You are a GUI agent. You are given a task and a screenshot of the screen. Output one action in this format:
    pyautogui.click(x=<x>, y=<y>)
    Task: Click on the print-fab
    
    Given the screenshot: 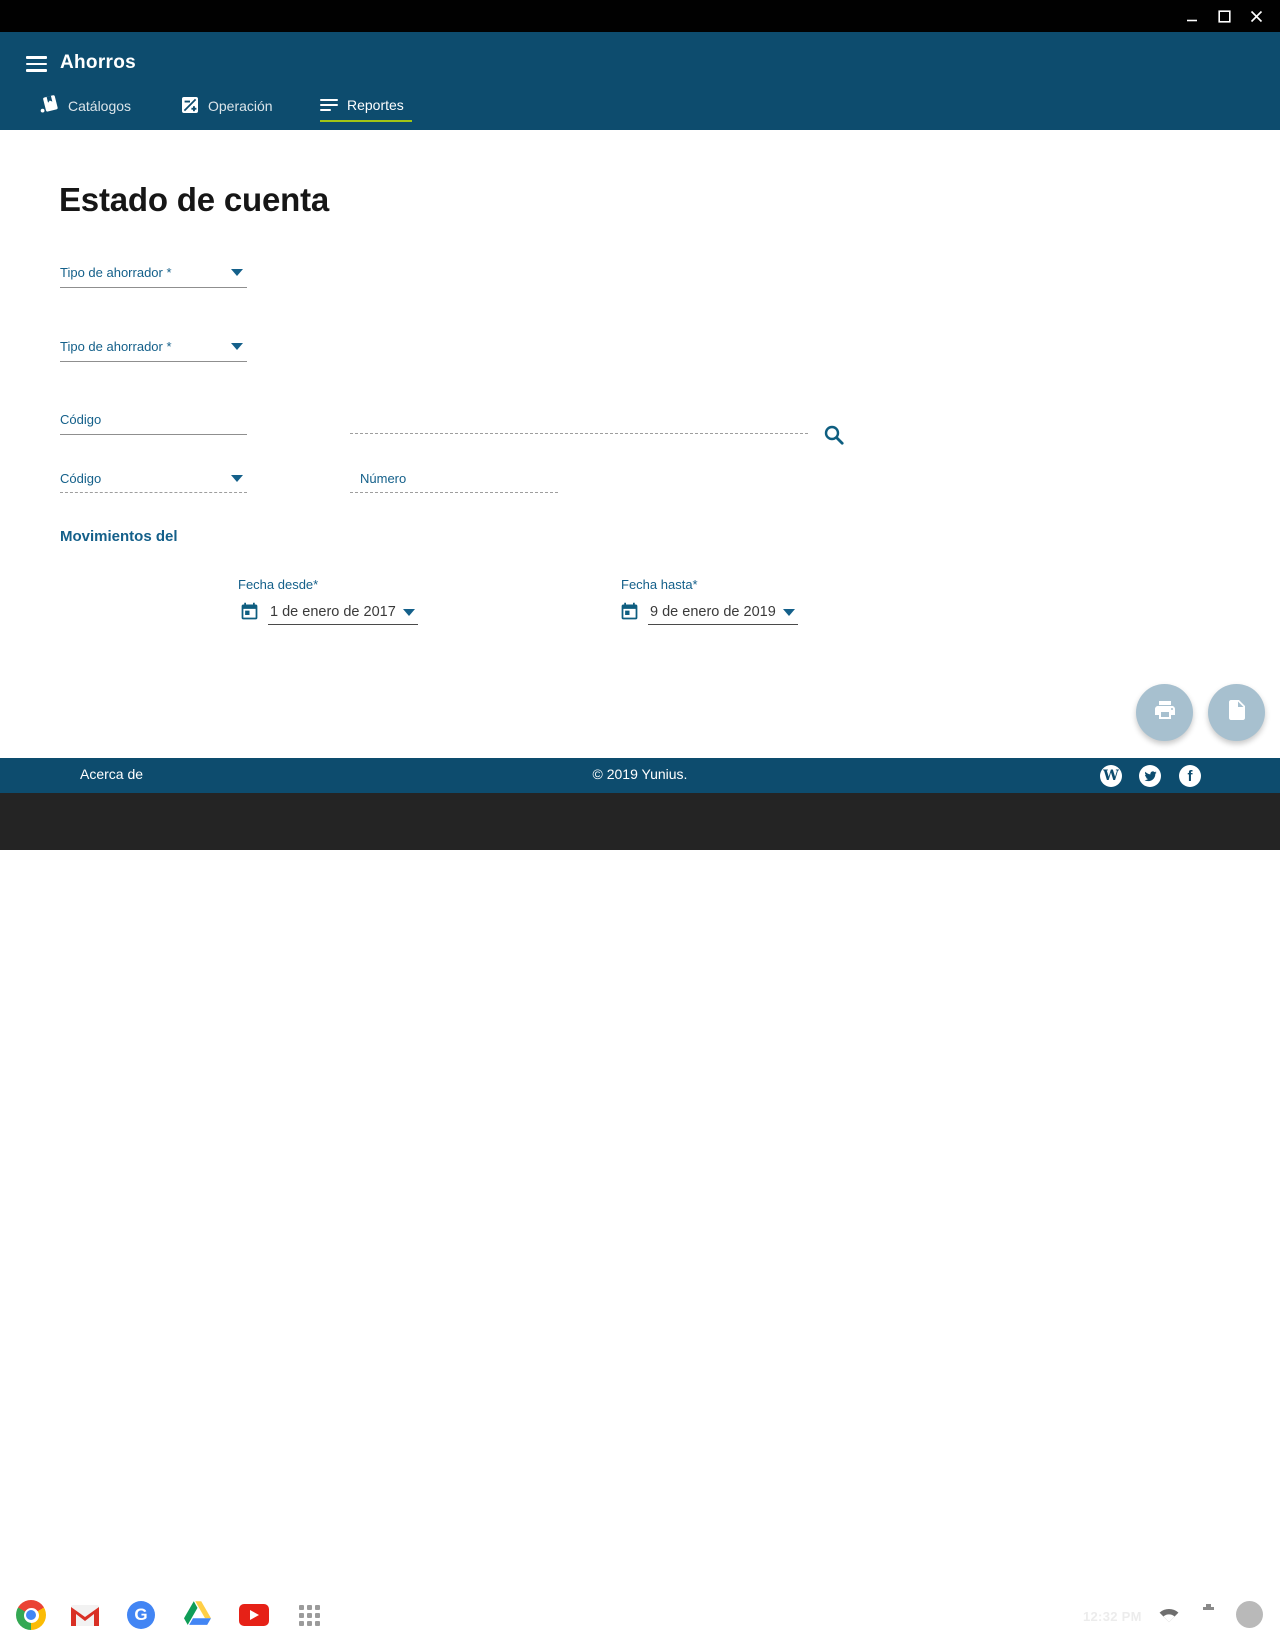 What is the action you would take?
    pyautogui.click(x=1164, y=712)
    